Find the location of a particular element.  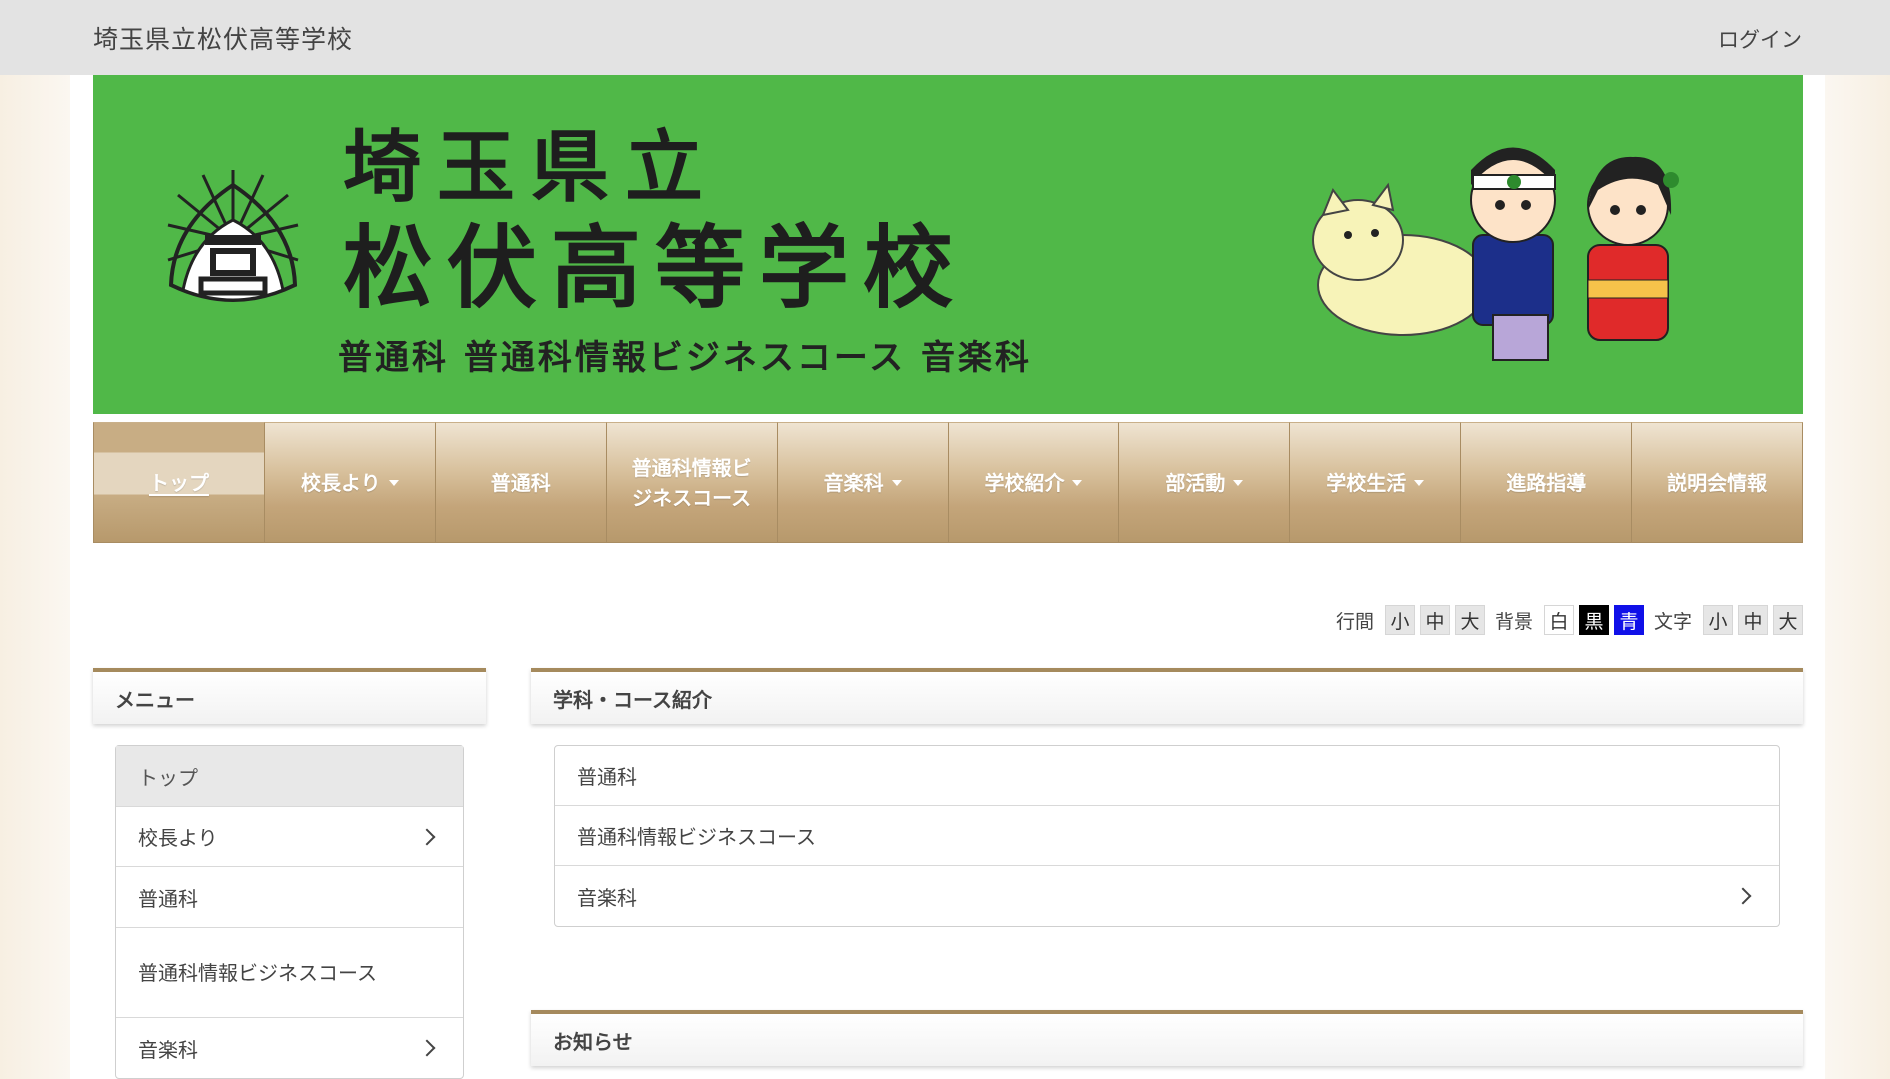

sidebar-item-label: 普通科 is located at coordinates (168, 898).